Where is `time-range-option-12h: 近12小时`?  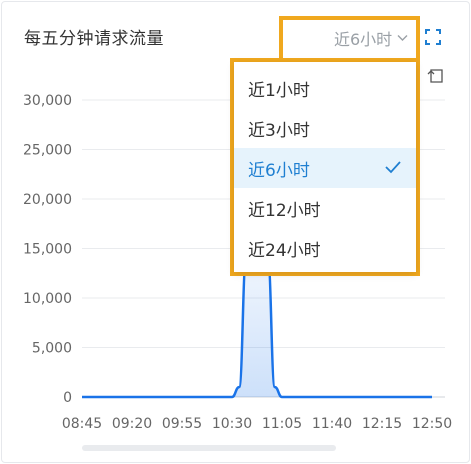
time-range-option-12h: 近12小时 is located at coordinates (325, 208).